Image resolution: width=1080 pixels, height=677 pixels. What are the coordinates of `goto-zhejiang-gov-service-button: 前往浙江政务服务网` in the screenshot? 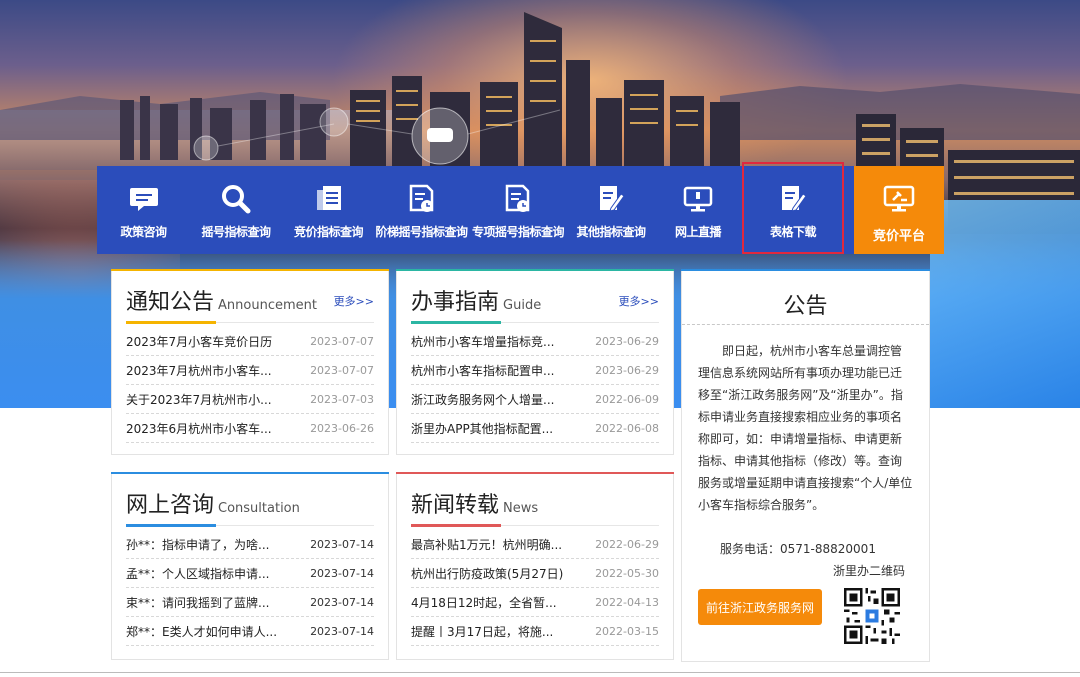 It's located at (760, 607).